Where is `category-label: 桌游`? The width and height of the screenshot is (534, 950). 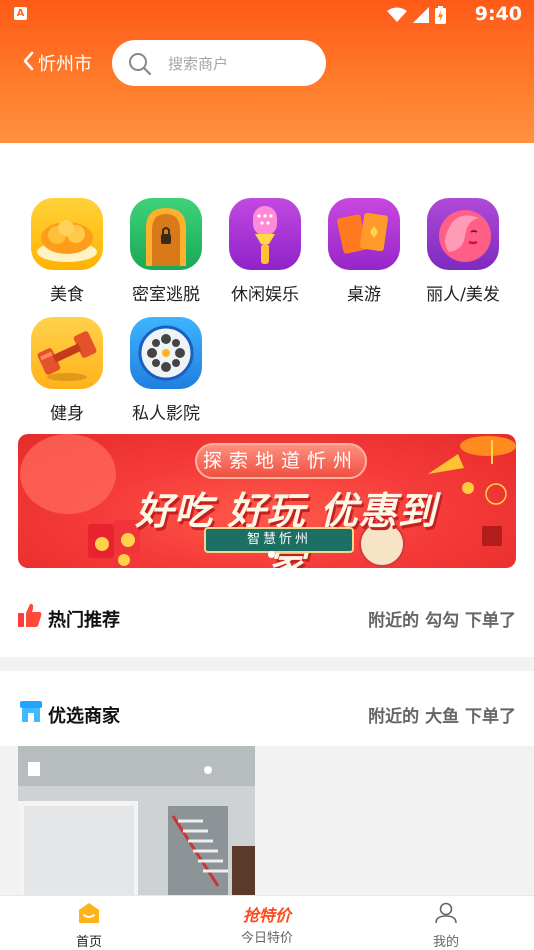
category-label: 桌游 is located at coordinates (364, 295).